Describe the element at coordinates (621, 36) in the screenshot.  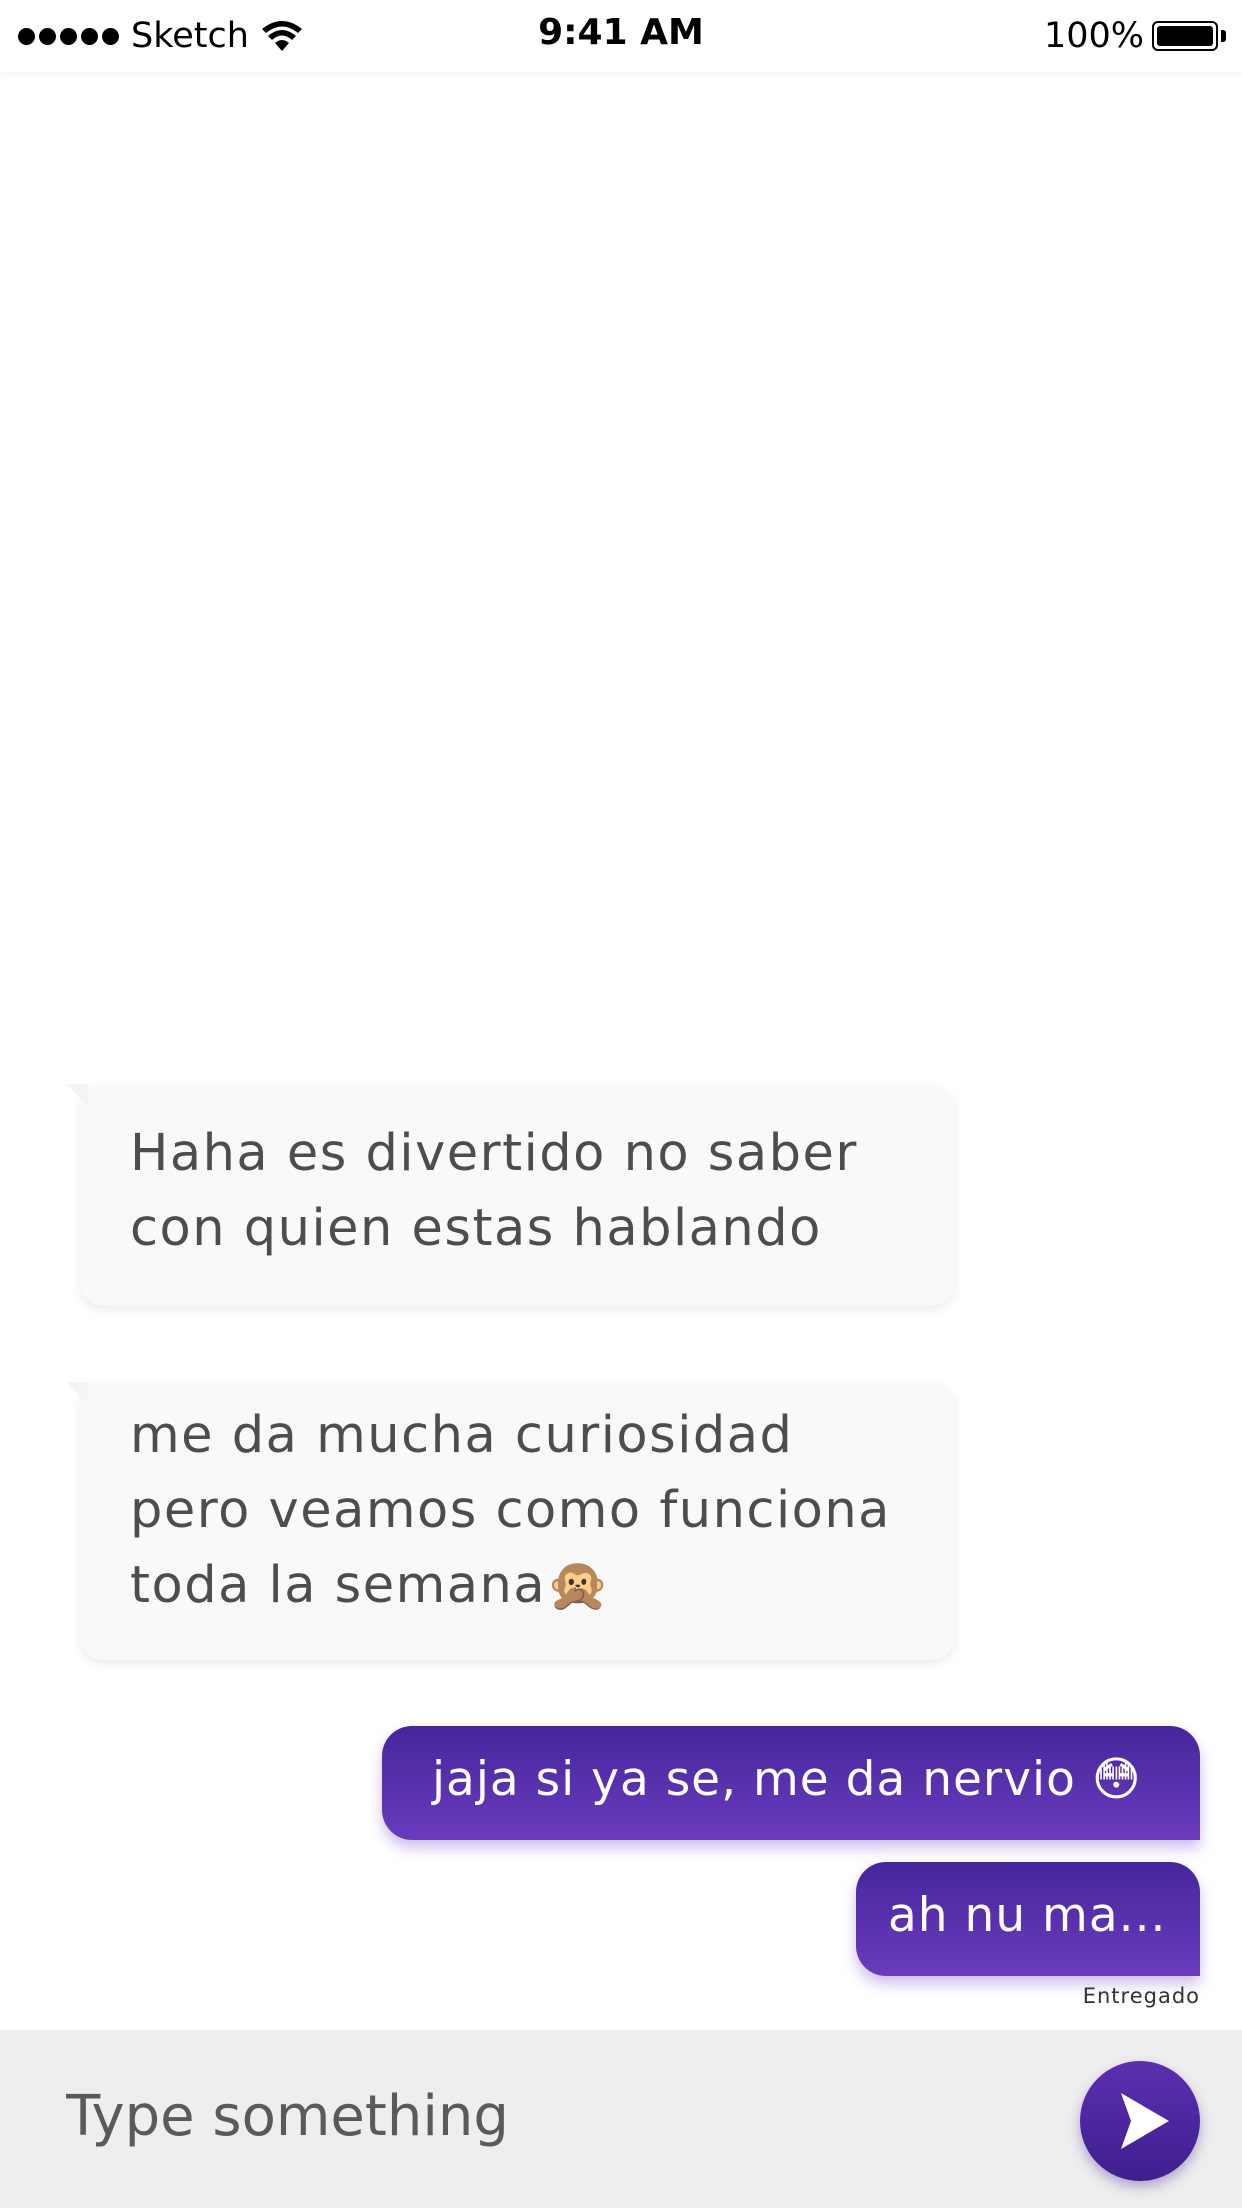
I see `status-bar: Sketch 9:41 AM 100%` at that location.